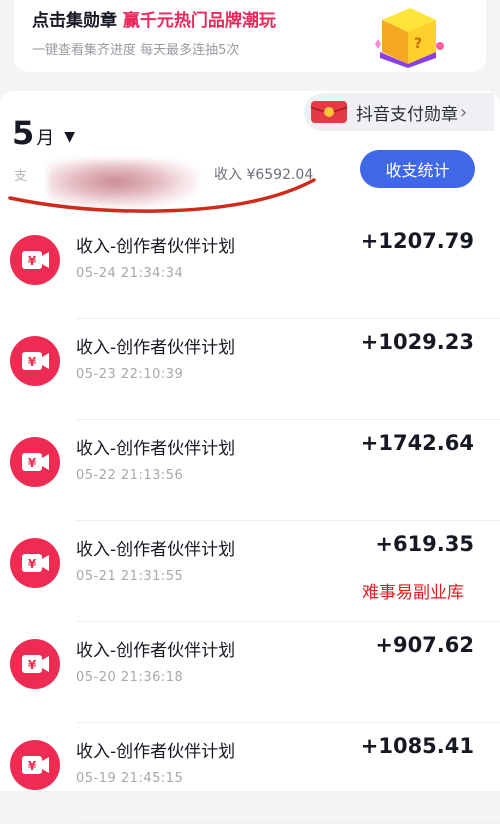  What do you see at coordinates (417, 241) in the screenshot?
I see `transaction-amount: +1207.79` at bounding box center [417, 241].